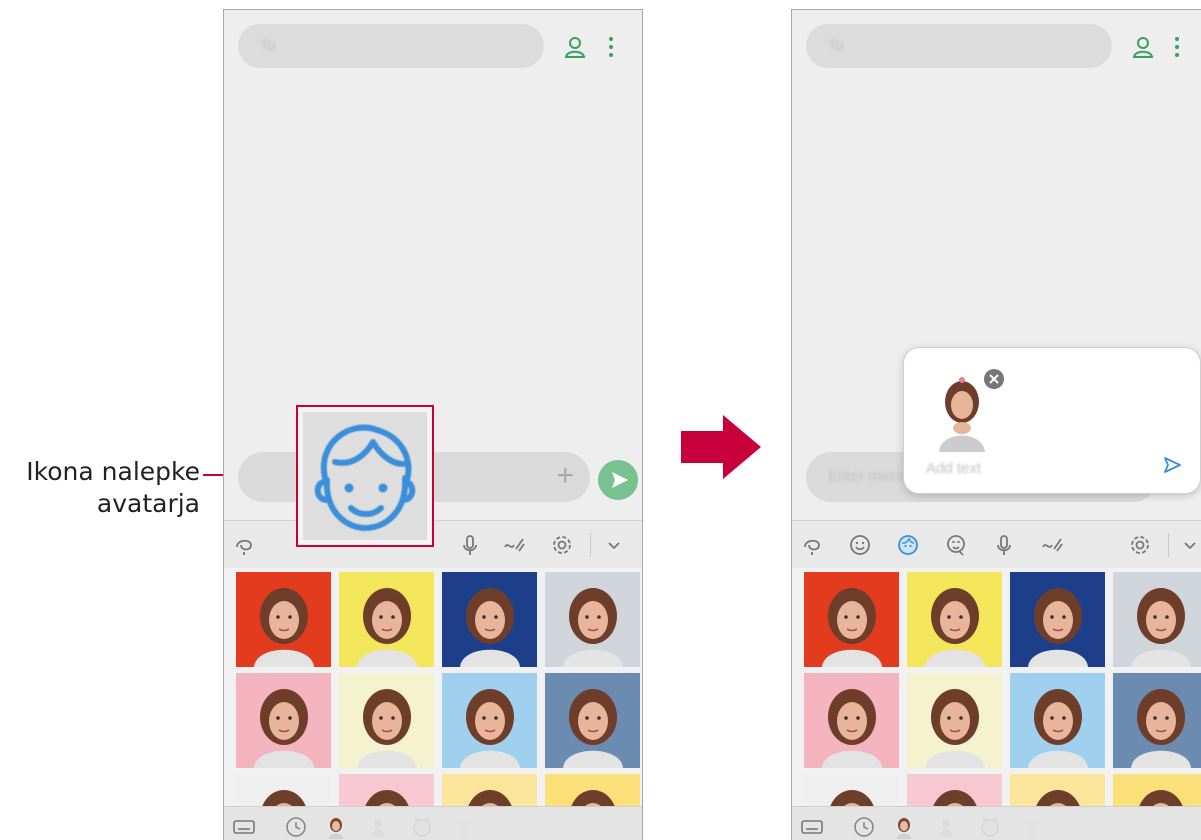 This screenshot has width=1201, height=840. What do you see at coordinates (148, 503) in the screenshot?
I see `callout-line-2: avatarja` at bounding box center [148, 503].